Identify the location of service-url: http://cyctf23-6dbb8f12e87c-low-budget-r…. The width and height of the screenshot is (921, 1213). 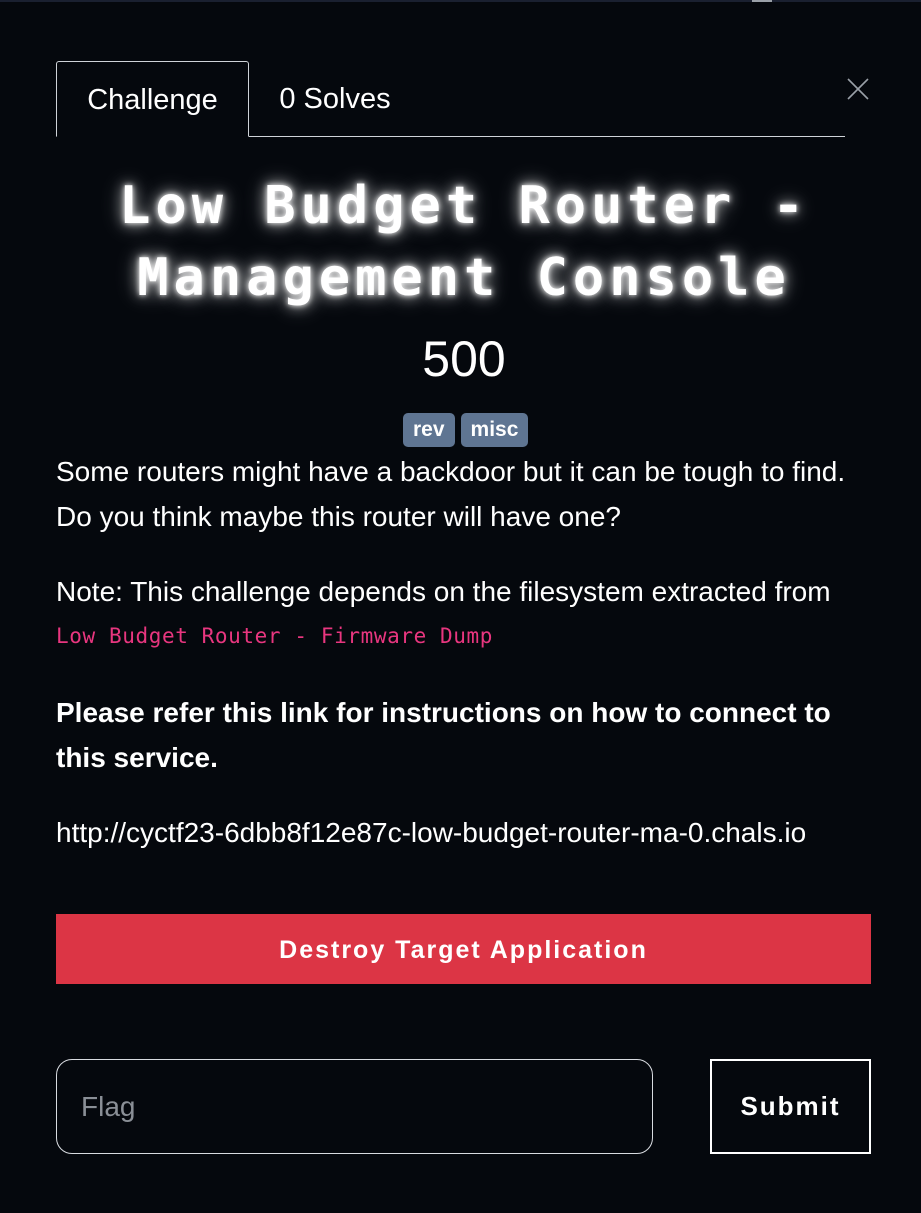
(431, 832).